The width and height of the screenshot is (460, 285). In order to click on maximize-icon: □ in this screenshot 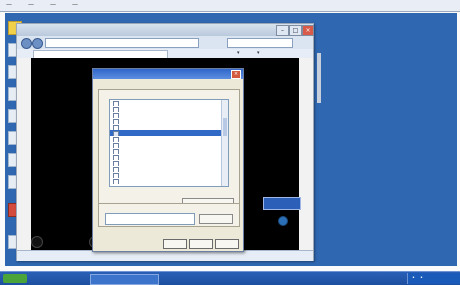, I will do `click(295, 30)`.